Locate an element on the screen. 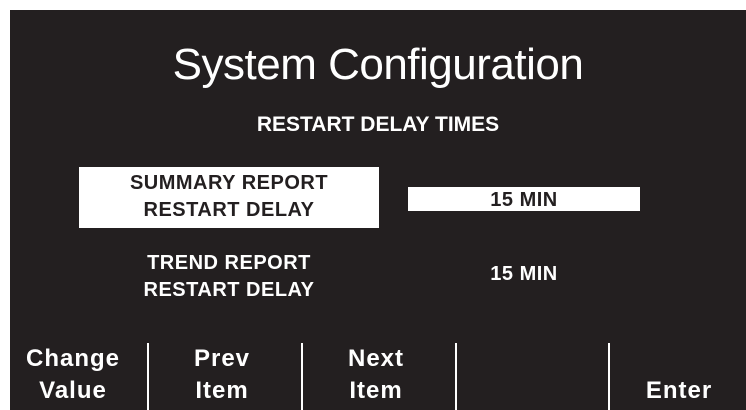  label-line1: TREND REPORT is located at coordinates (229, 263).